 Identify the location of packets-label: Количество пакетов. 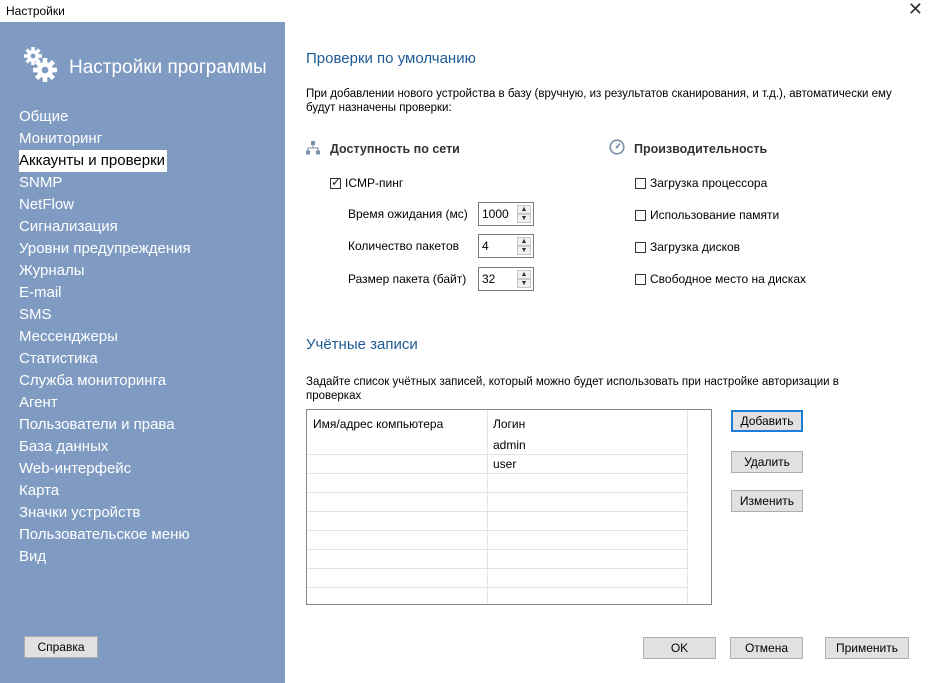
(404, 246).